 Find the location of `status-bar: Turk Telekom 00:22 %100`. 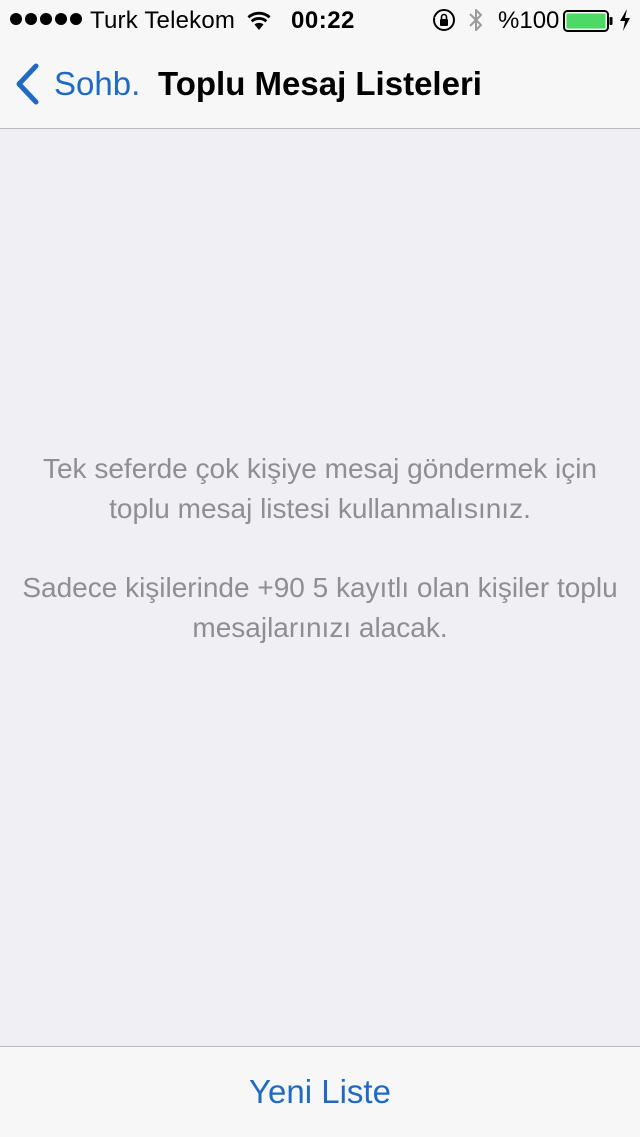

status-bar: Turk Telekom 00:22 %100 is located at coordinates (320, 20).